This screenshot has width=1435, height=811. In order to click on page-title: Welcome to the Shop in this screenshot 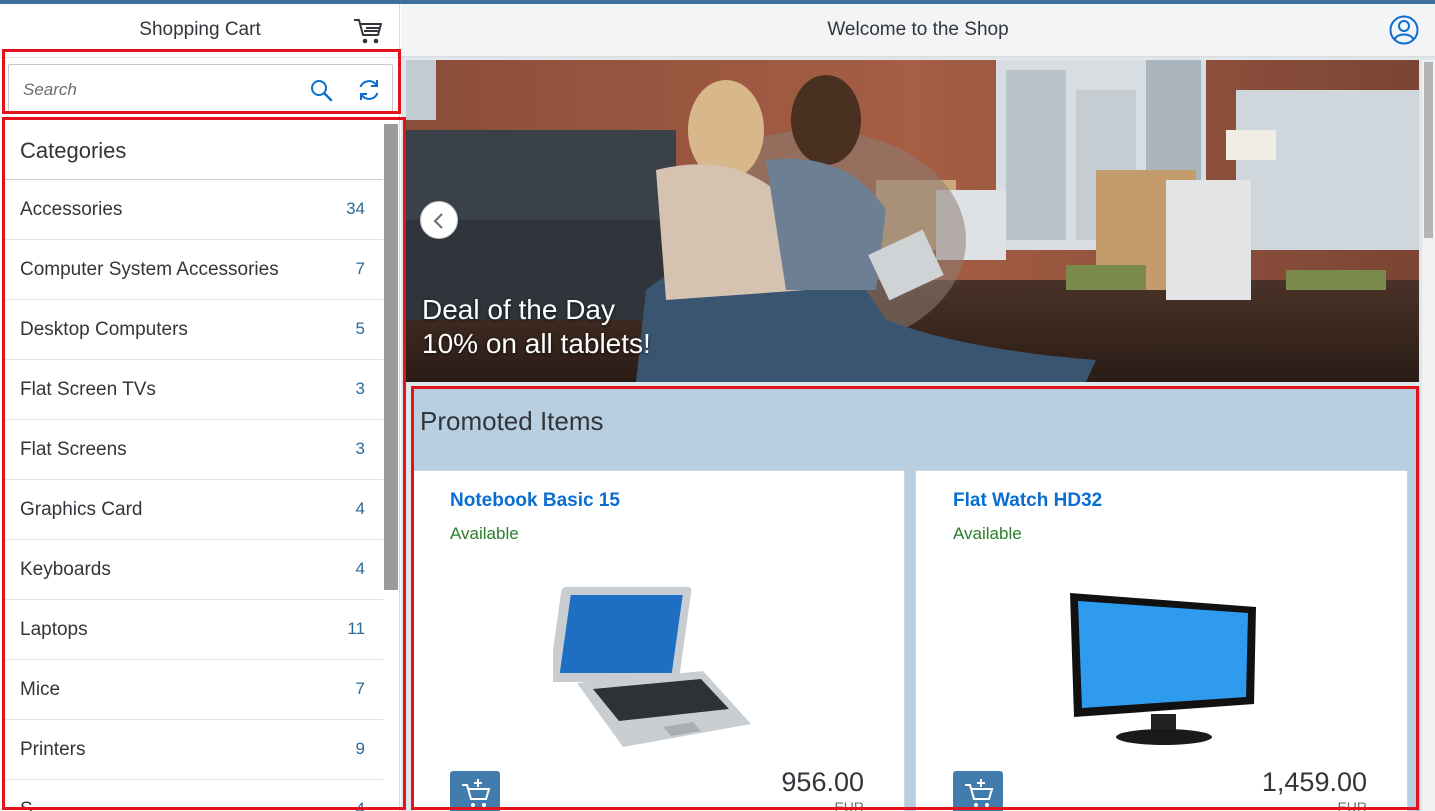, I will do `click(918, 29)`.